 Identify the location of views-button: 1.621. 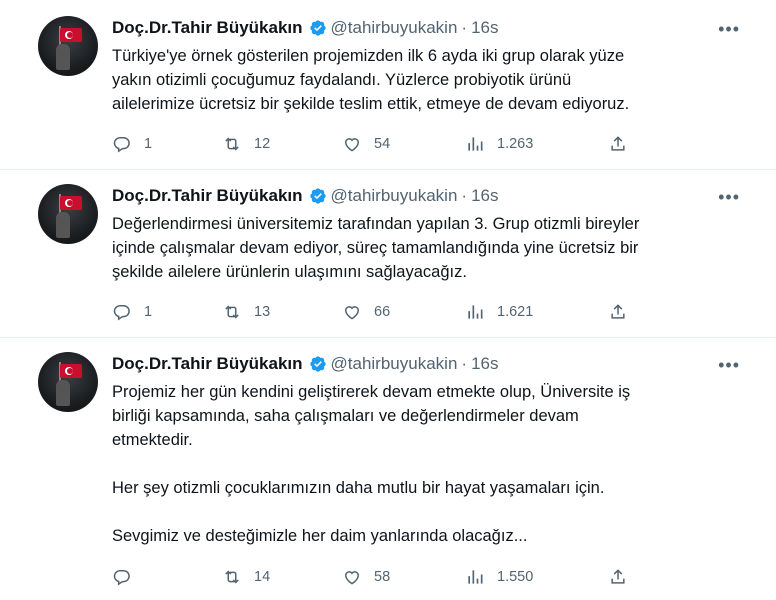
(499, 312).